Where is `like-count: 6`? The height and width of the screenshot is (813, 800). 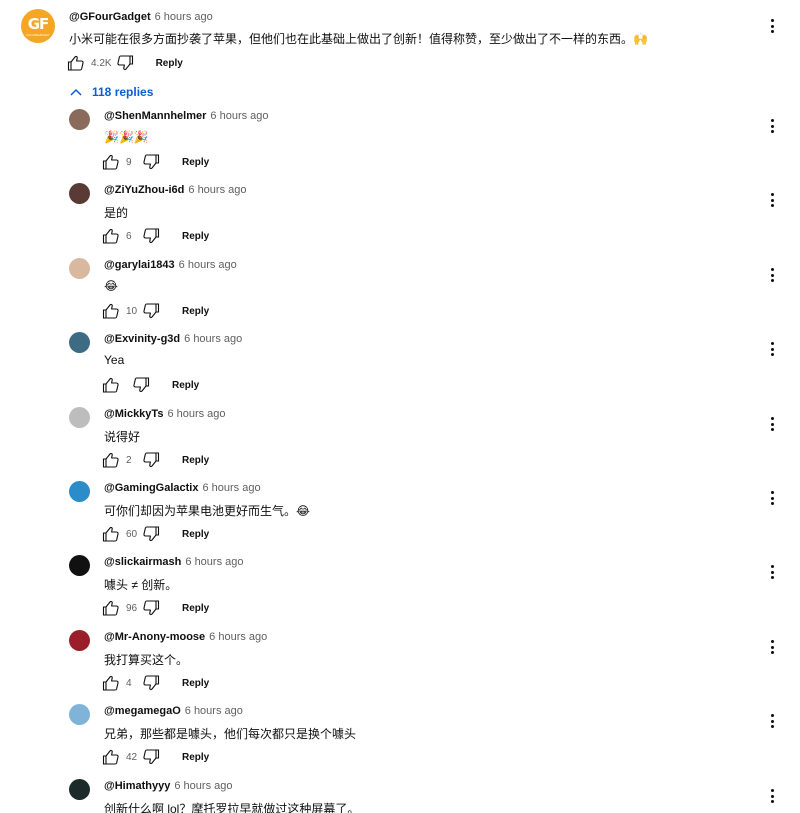 like-count: 6 is located at coordinates (129, 236).